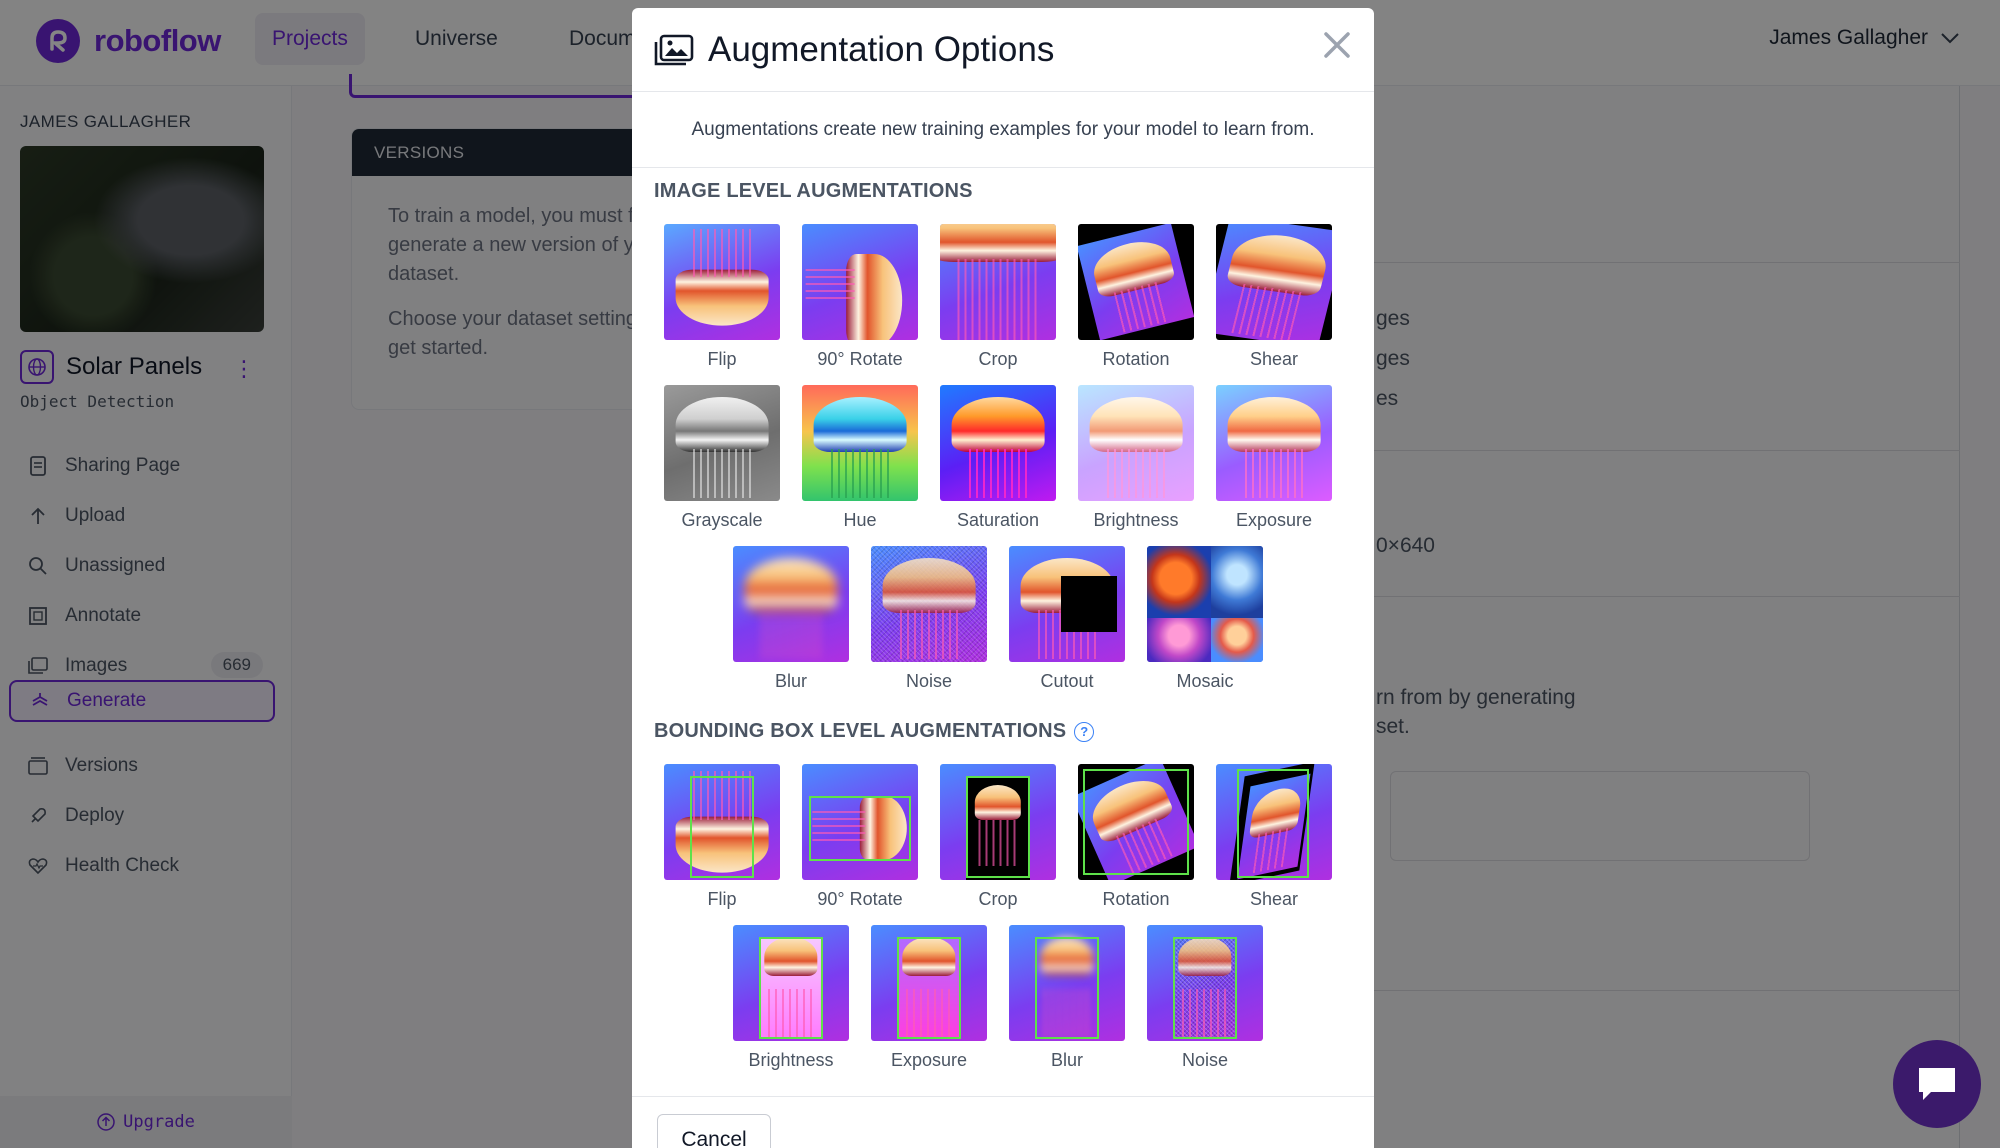 The width and height of the screenshot is (2000, 1148). I want to click on images-icon, so click(674, 49).